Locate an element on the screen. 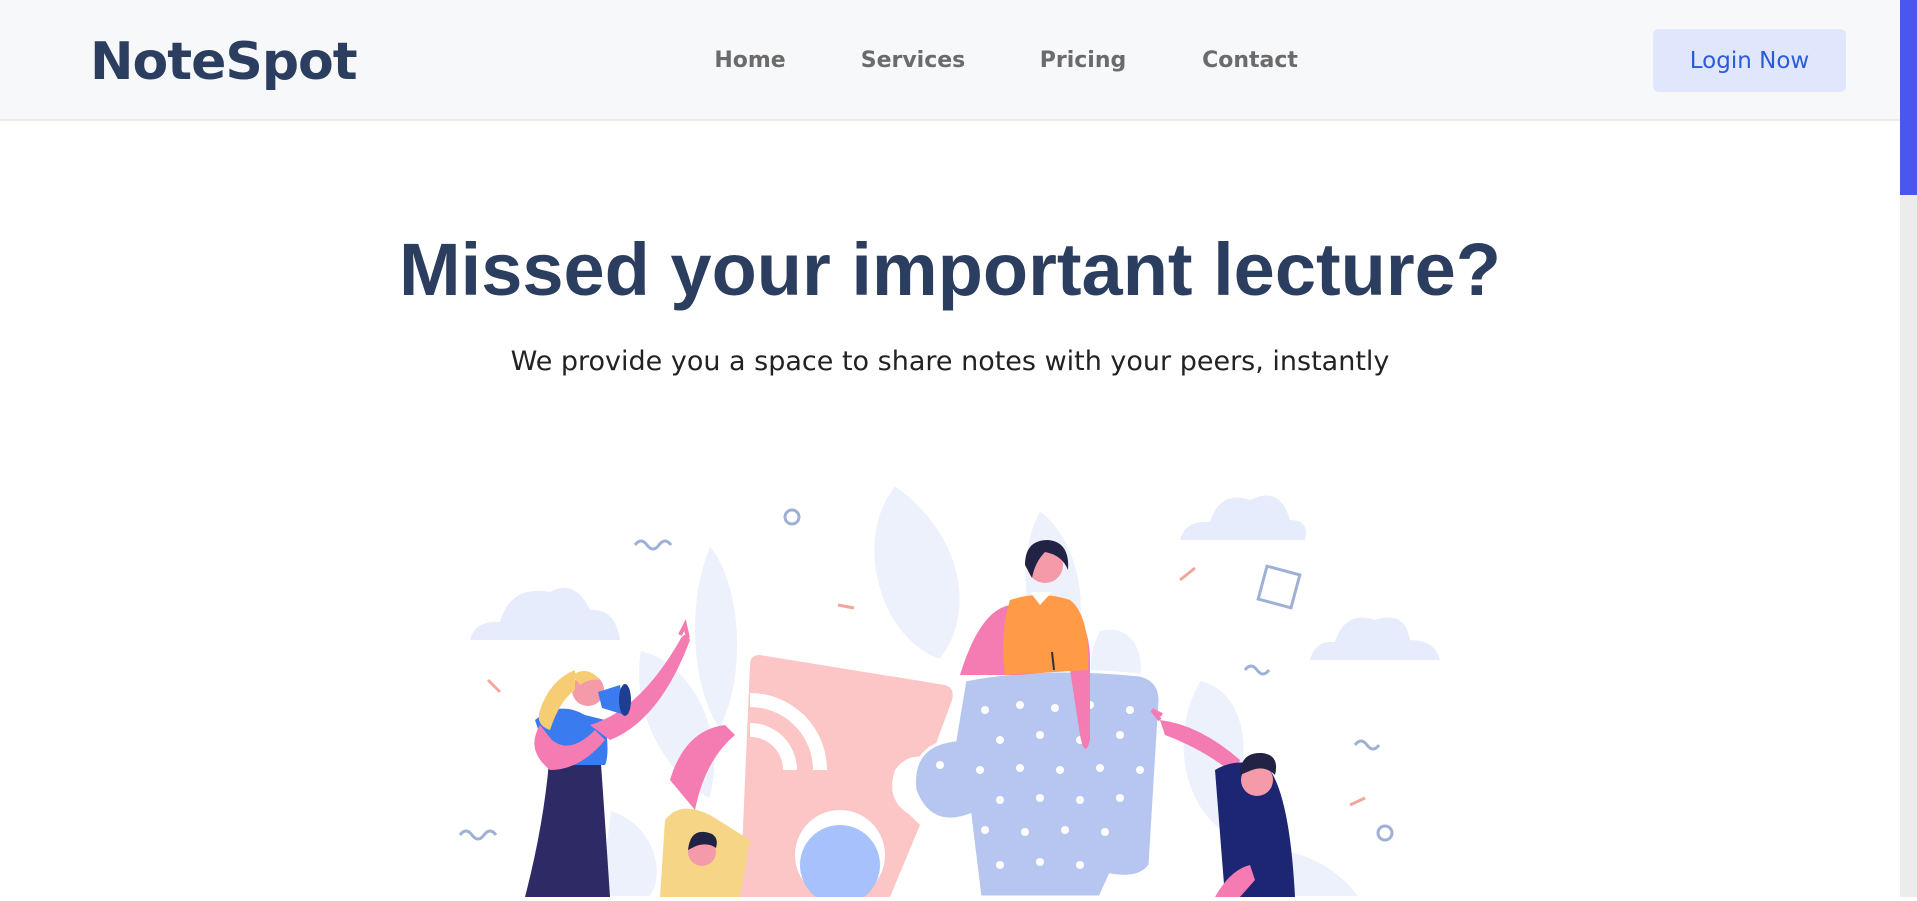  nav-services-link: Services is located at coordinates (913, 61).